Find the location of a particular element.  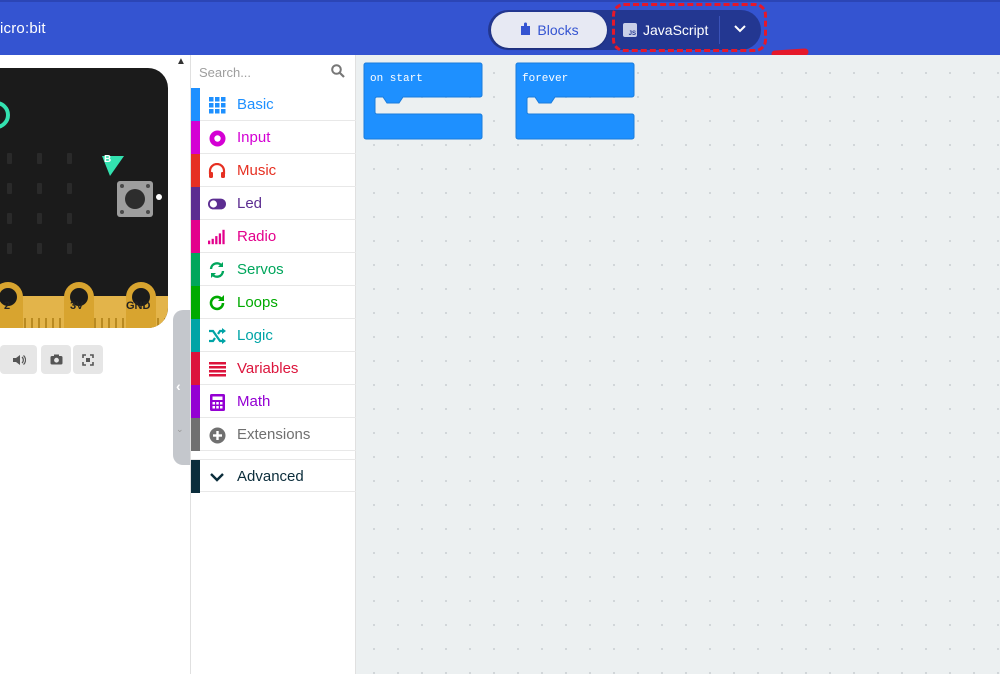

blocks-editor-button: Blocks is located at coordinates (549, 30).